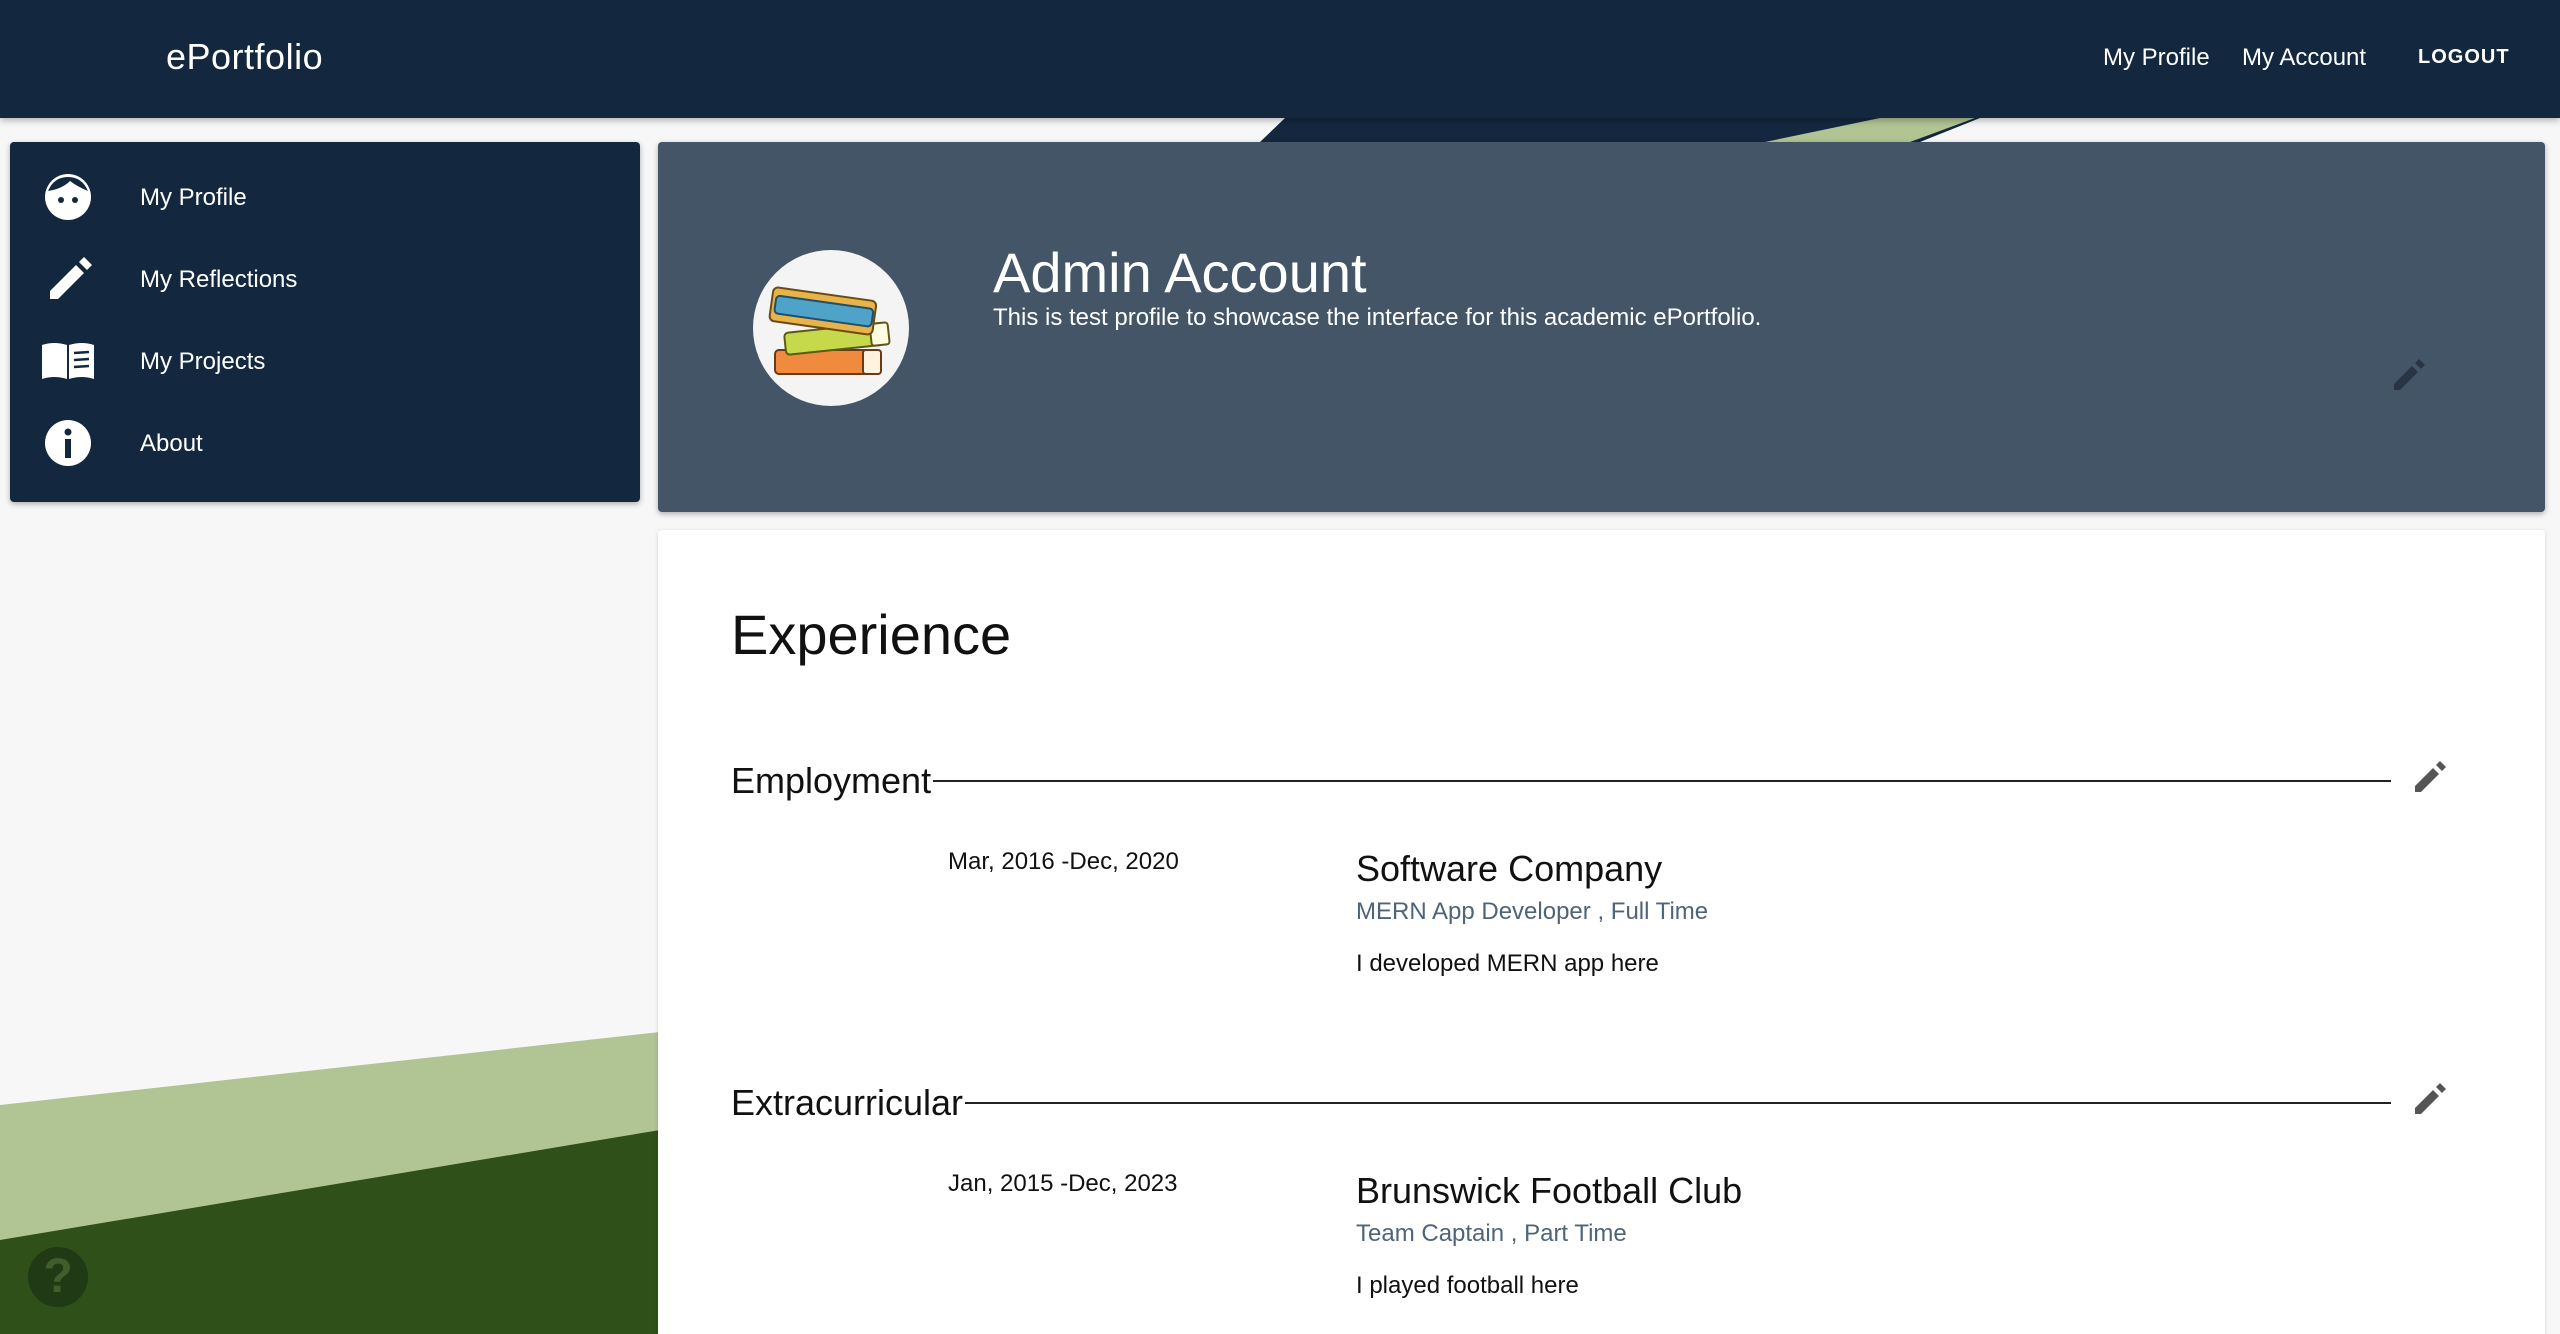  Describe the element at coordinates (1280, 59) in the screenshot. I see `app-bar: ePortfolio My Profile My Account LOGOUT` at that location.